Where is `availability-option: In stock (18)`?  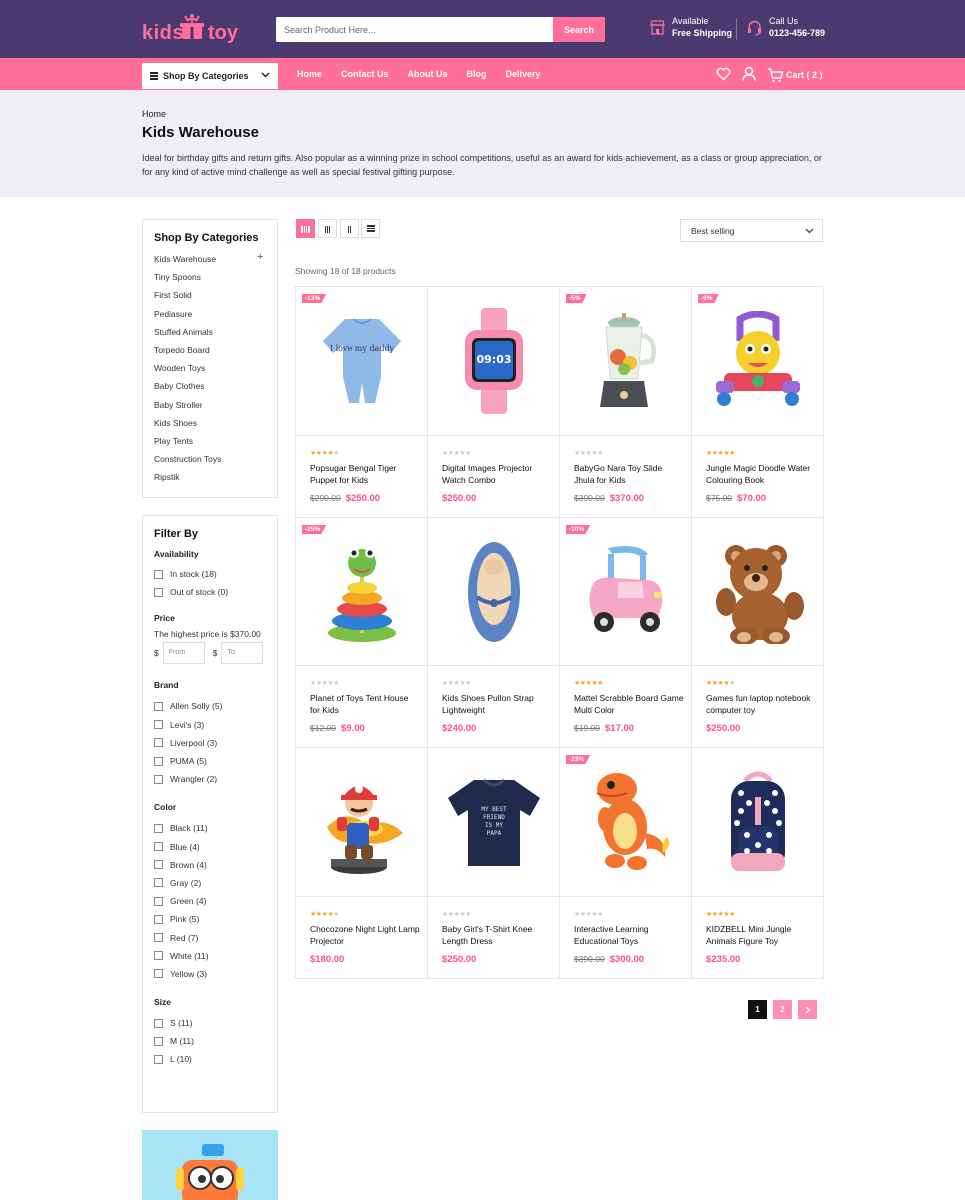
availability-option: In stock (18) is located at coordinates (215, 574).